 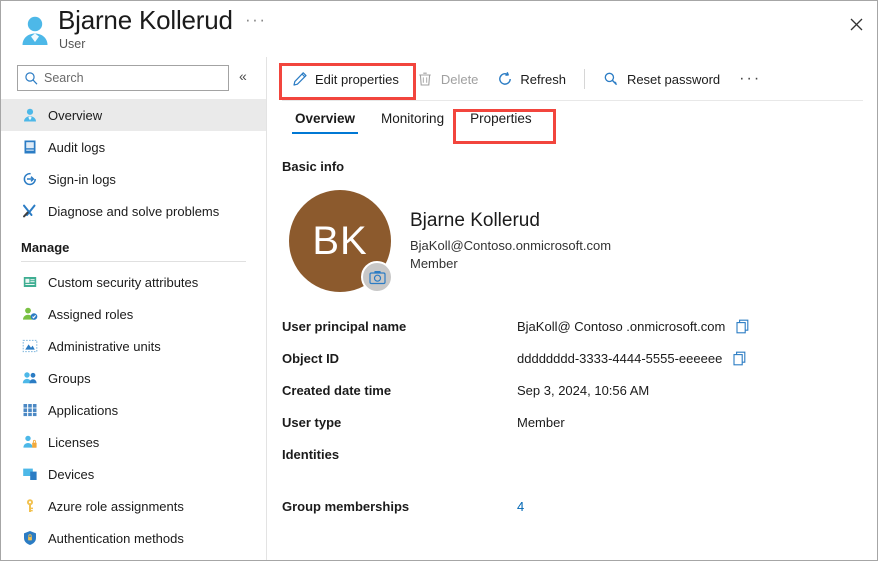 I want to click on tab-label: Properties, so click(x=501, y=118).